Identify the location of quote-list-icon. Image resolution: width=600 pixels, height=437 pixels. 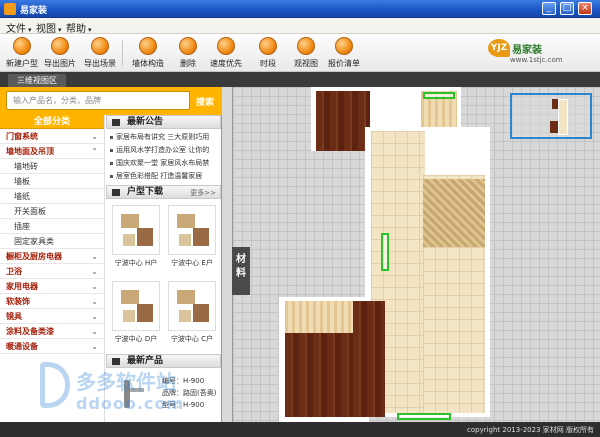
(344, 46).